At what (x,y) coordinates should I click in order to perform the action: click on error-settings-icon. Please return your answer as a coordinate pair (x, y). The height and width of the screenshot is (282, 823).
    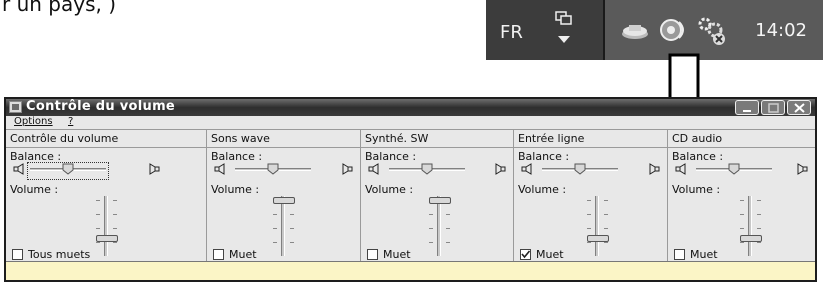
    Looking at the image, I should click on (711, 30).